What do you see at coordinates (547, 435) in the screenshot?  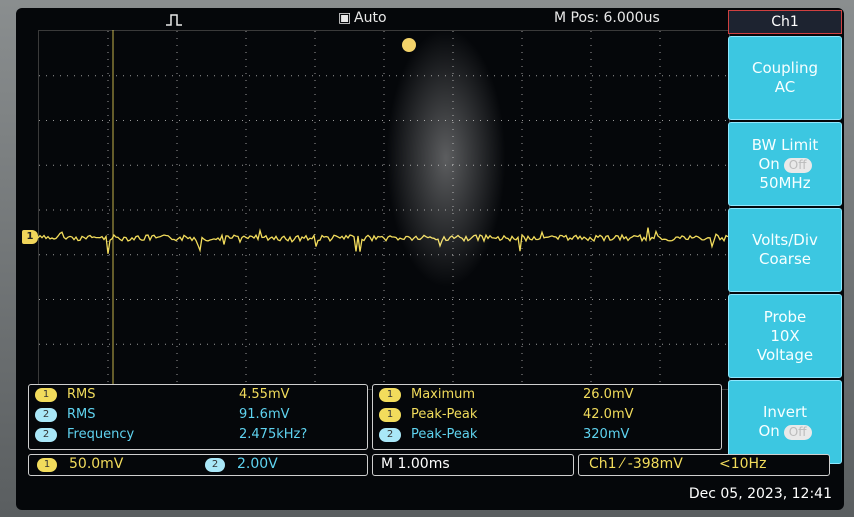 I see `meas-row: 2 Peak-Peak 320mV` at bounding box center [547, 435].